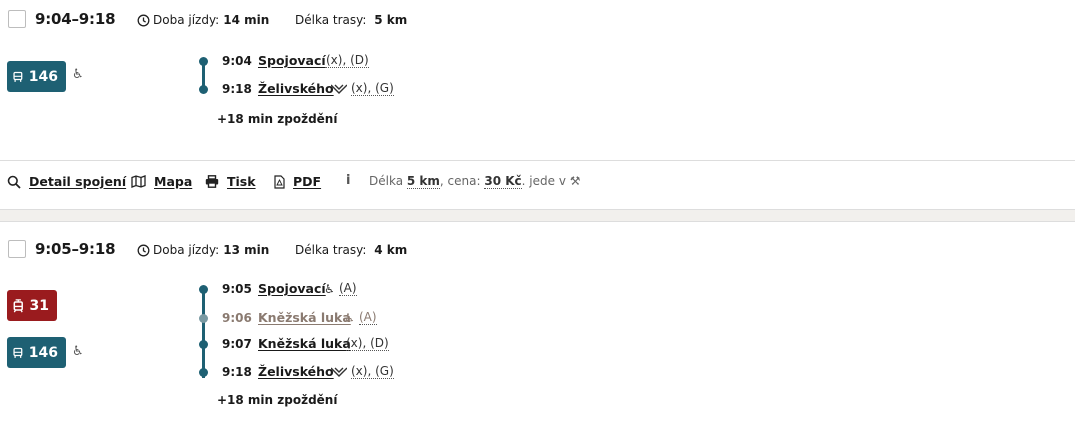 This screenshot has width=1075, height=437. I want to click on connection-time-range: 9:04–9:18, so click(75, 19).